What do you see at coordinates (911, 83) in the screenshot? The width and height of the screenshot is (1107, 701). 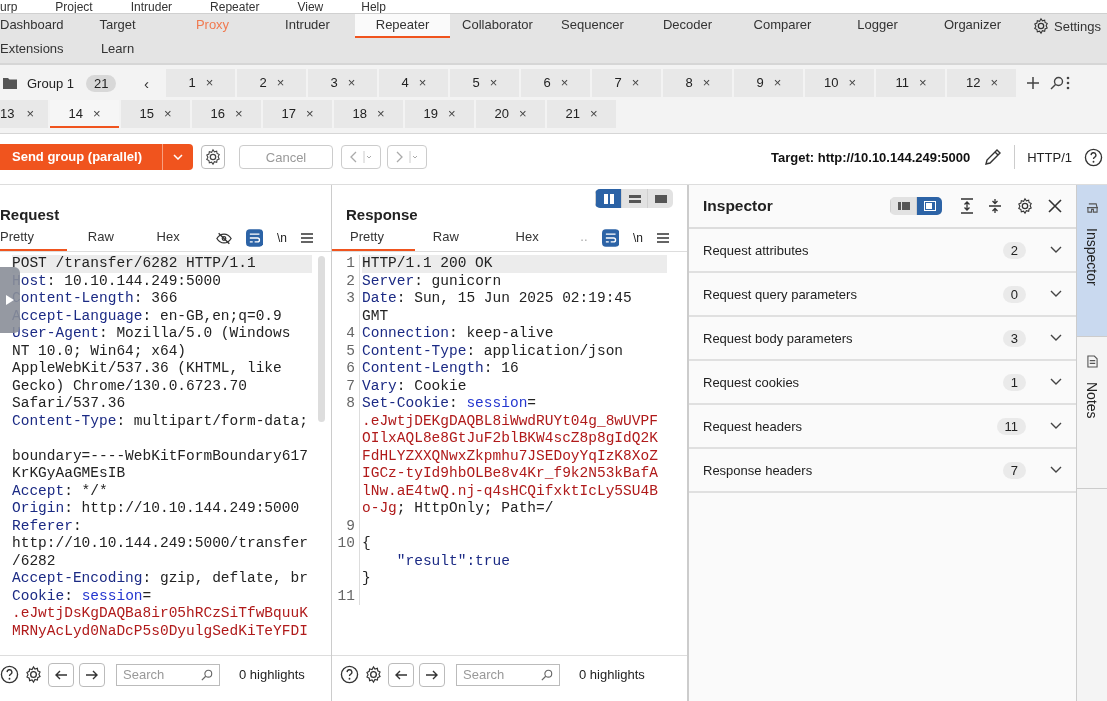 I see `request-tab: 11 ×` at bounding box center [911, 83].